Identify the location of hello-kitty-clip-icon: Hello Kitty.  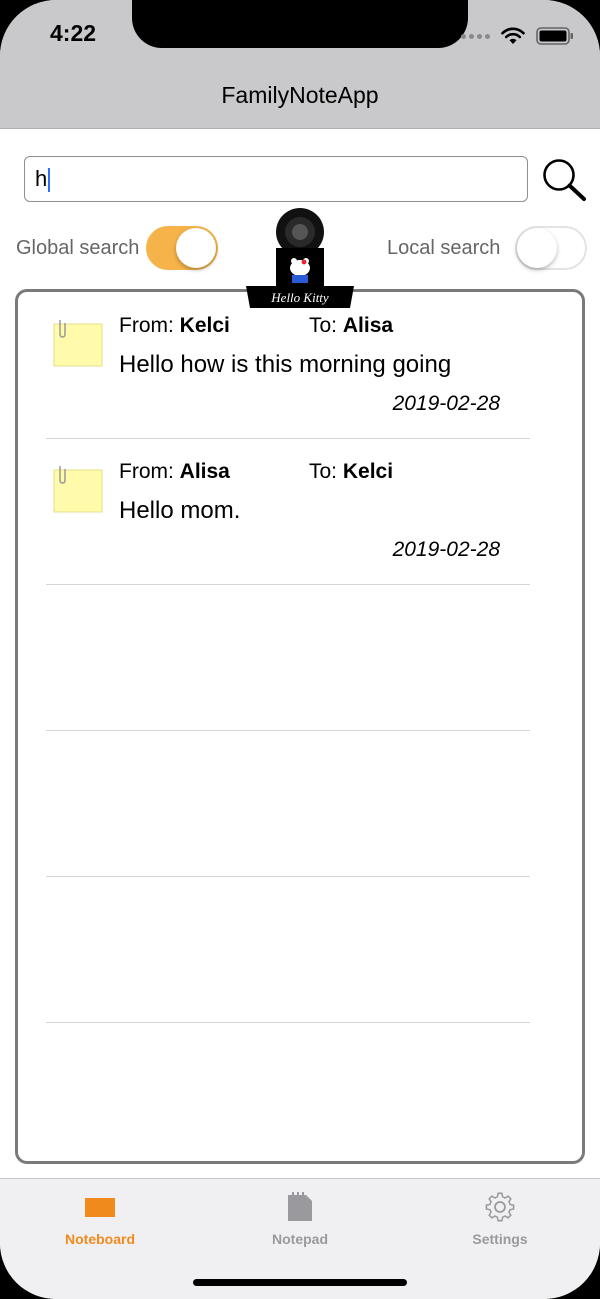
(300, 258).